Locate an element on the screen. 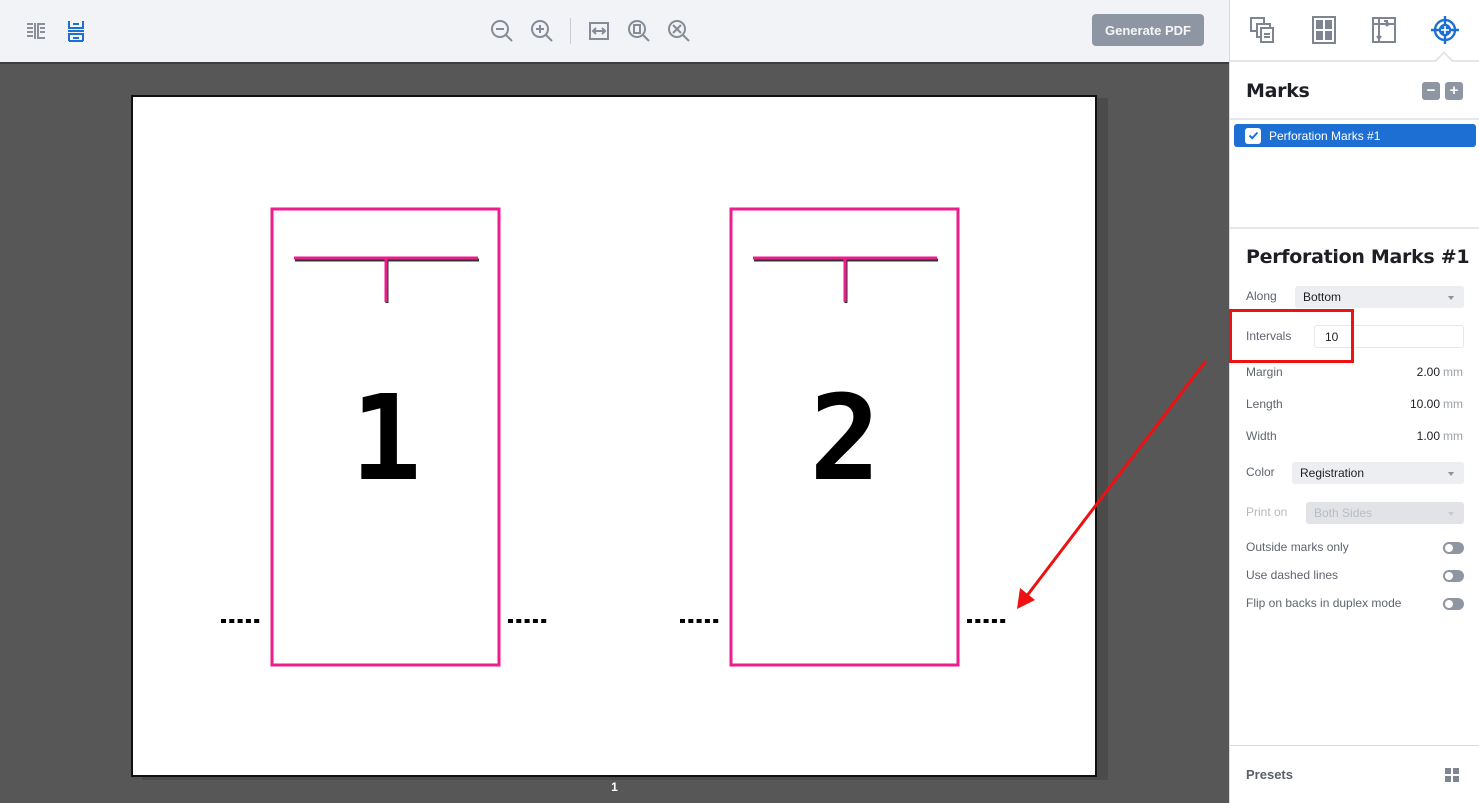  width-field: 1.00 mm is located at coordinates (1440, 436).